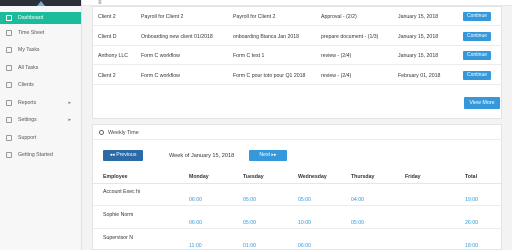  Describe the element at coordinates (195, 246) in the screenshot. I see `time-value: 11:00` at that location.